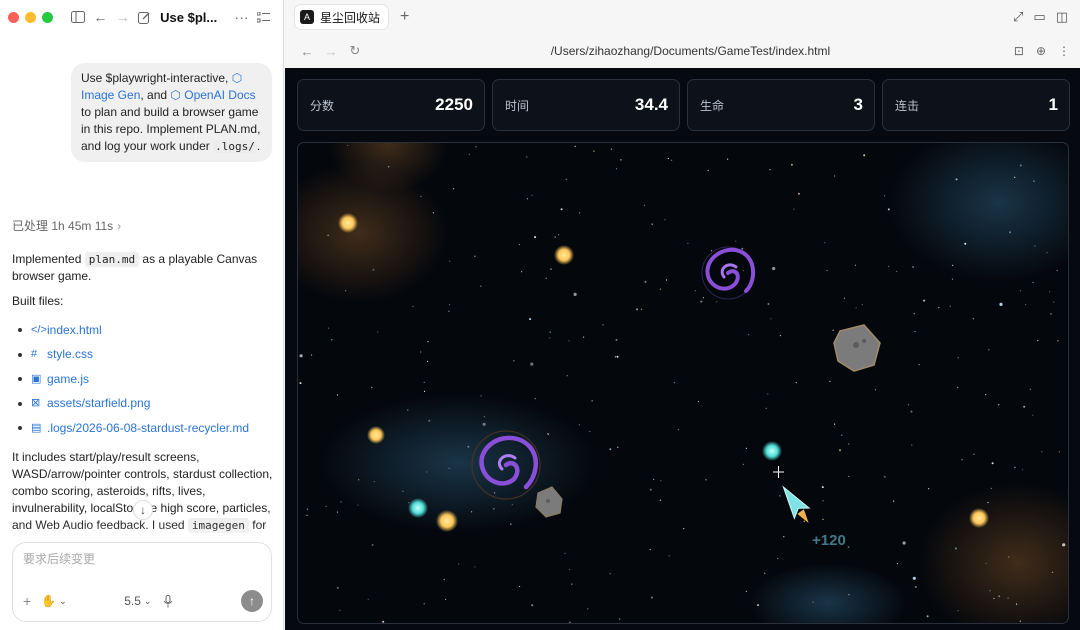 This screenshot has height=630, width=1080. I want to click on active-tab: A 星尘回收站, so click(342, 17).